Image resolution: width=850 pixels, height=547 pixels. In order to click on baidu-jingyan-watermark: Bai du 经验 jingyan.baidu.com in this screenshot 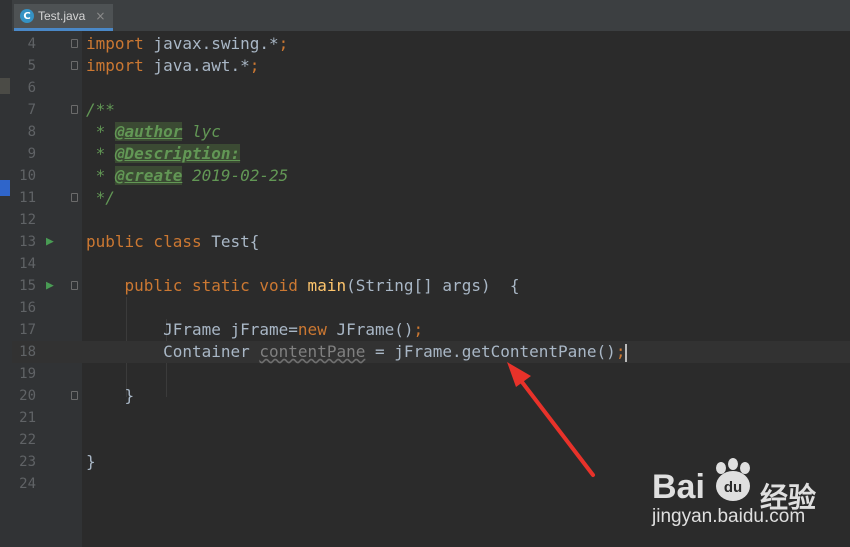, I will do `click(747, 494)`.